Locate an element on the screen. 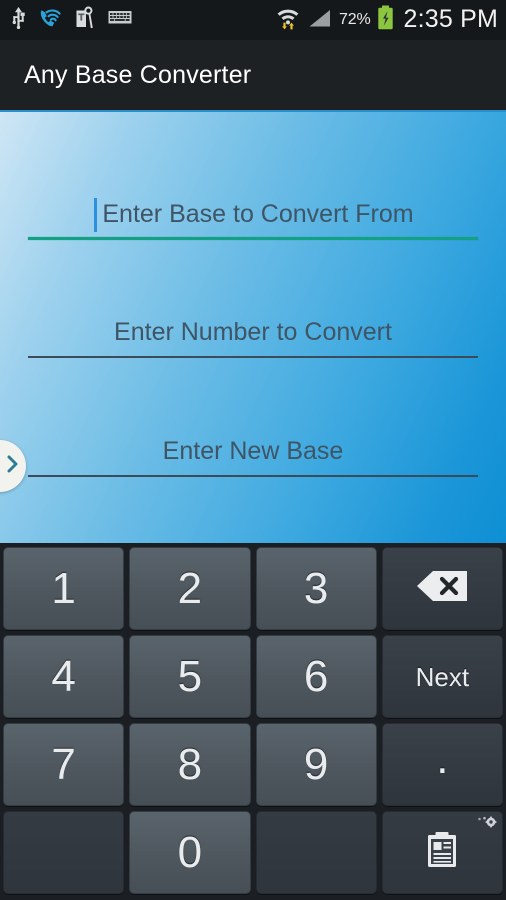 Image resolution: width=506 pixels, height=900 pixels. key-4: 4 is located at coordinates (64, 676).